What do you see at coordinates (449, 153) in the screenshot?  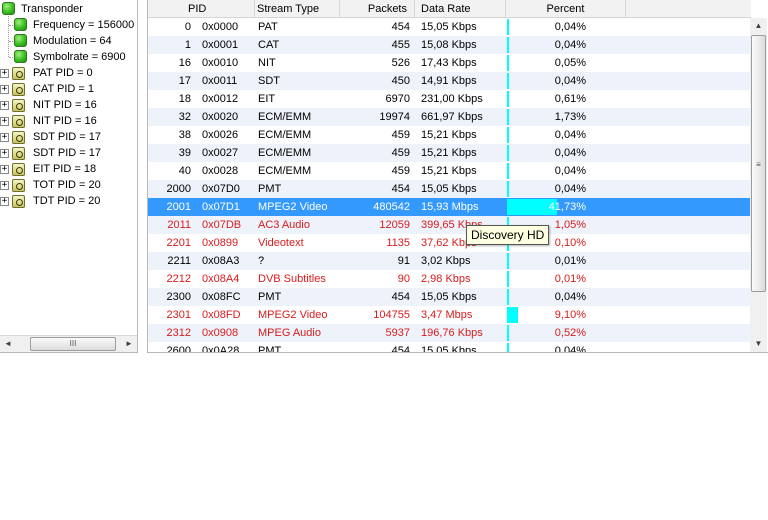 I see `table-row: 39 0x0027 ECM/EMM 459 15,21 Kbps 0,04%` at bounding box center [449, 153].